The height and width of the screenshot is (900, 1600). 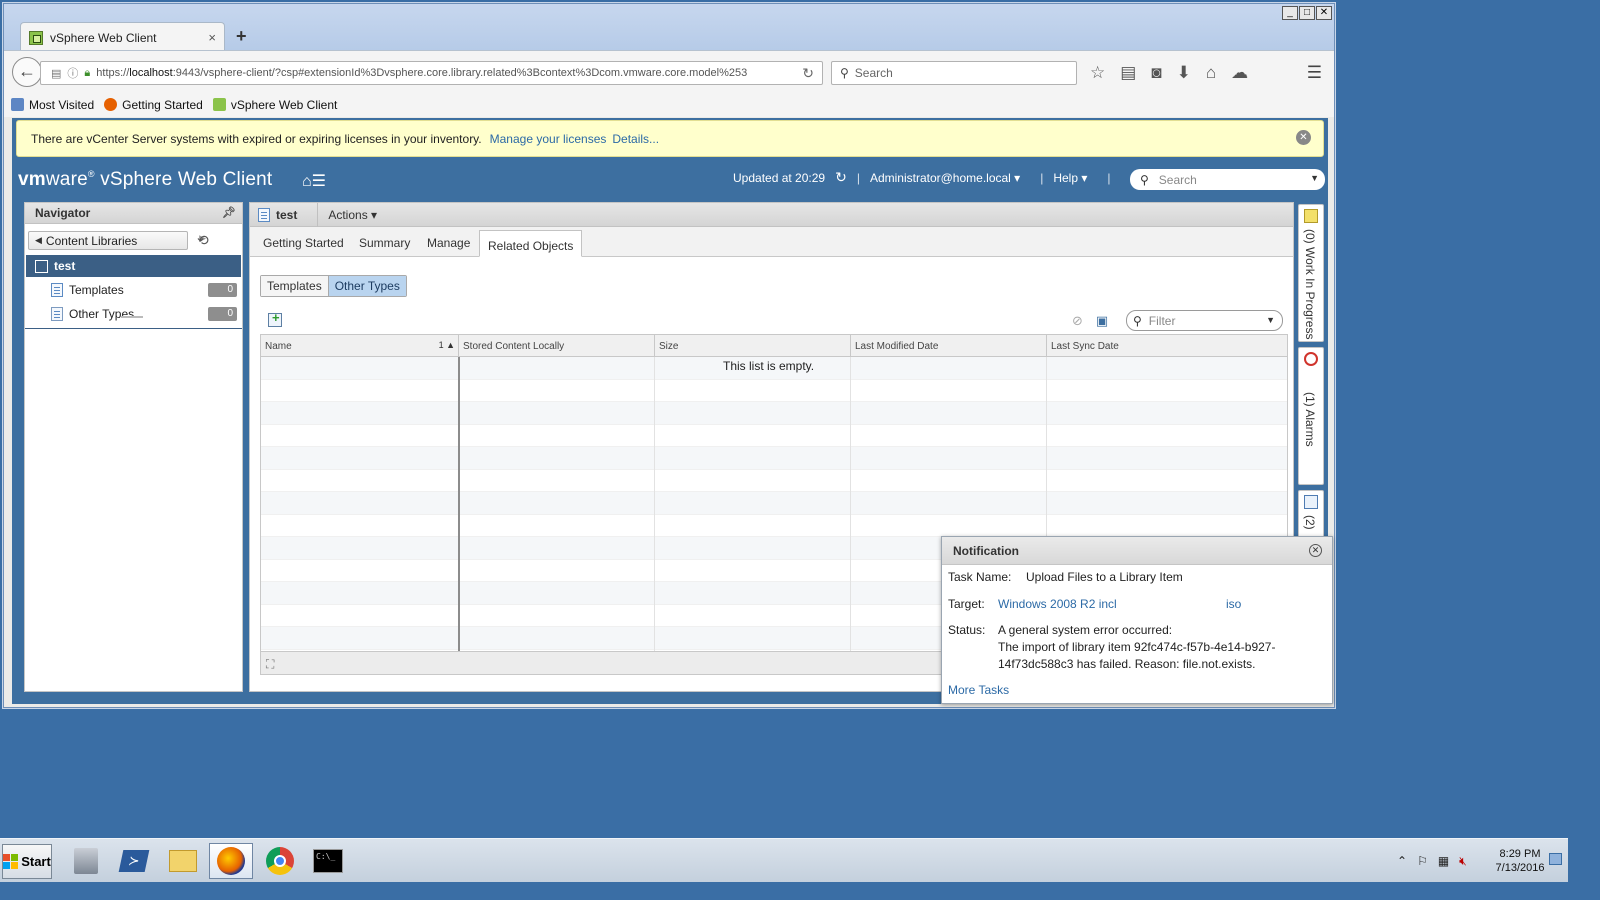 What do you see at coordinates (111, 104) in the screenshot?
I see `firefox-icon` at bounding box center [111, 104].